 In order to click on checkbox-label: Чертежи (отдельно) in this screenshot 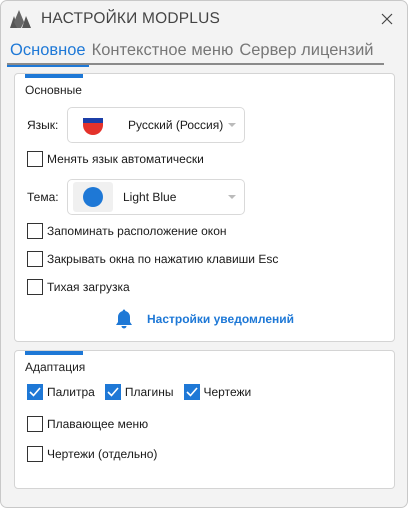, I will do `click(102, 454)`.